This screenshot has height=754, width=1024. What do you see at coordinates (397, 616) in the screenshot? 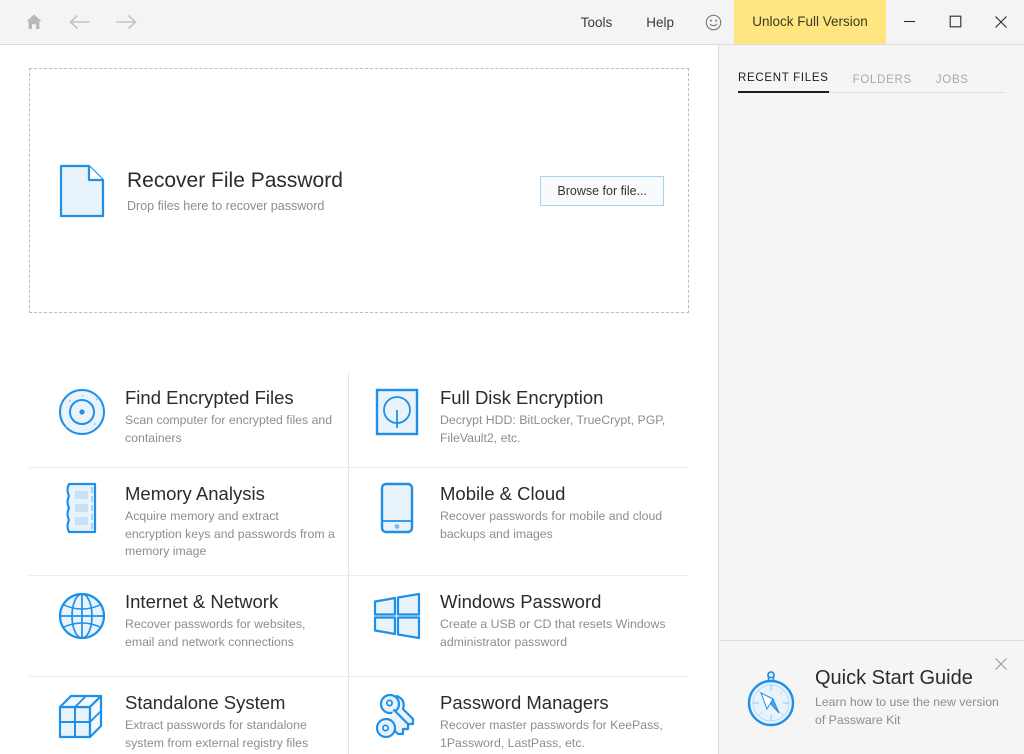
I see `windows-logo-icon` at bounding box center [397, 616].